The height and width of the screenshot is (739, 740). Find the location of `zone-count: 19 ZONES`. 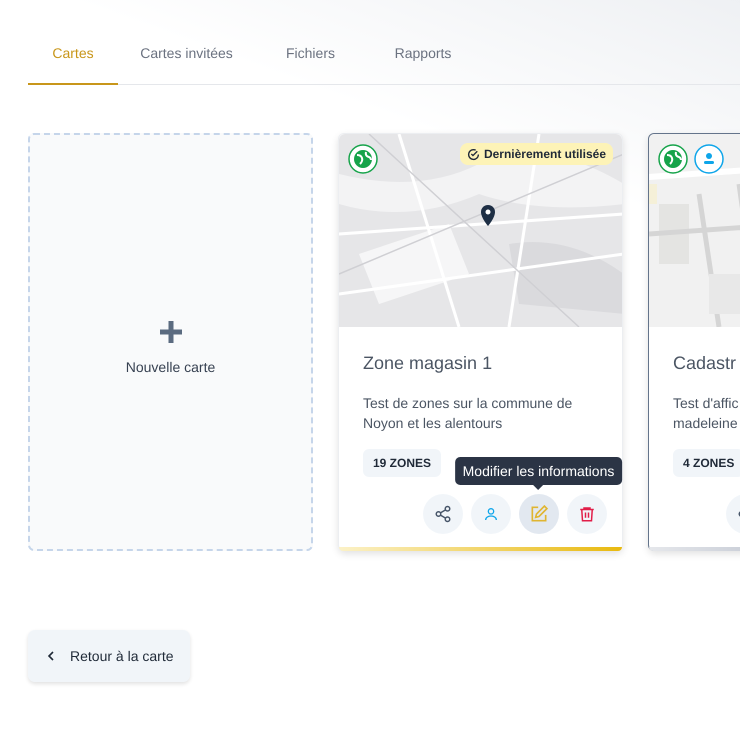

zone-count: 19 ZONES is located at coordinates (402, 463).